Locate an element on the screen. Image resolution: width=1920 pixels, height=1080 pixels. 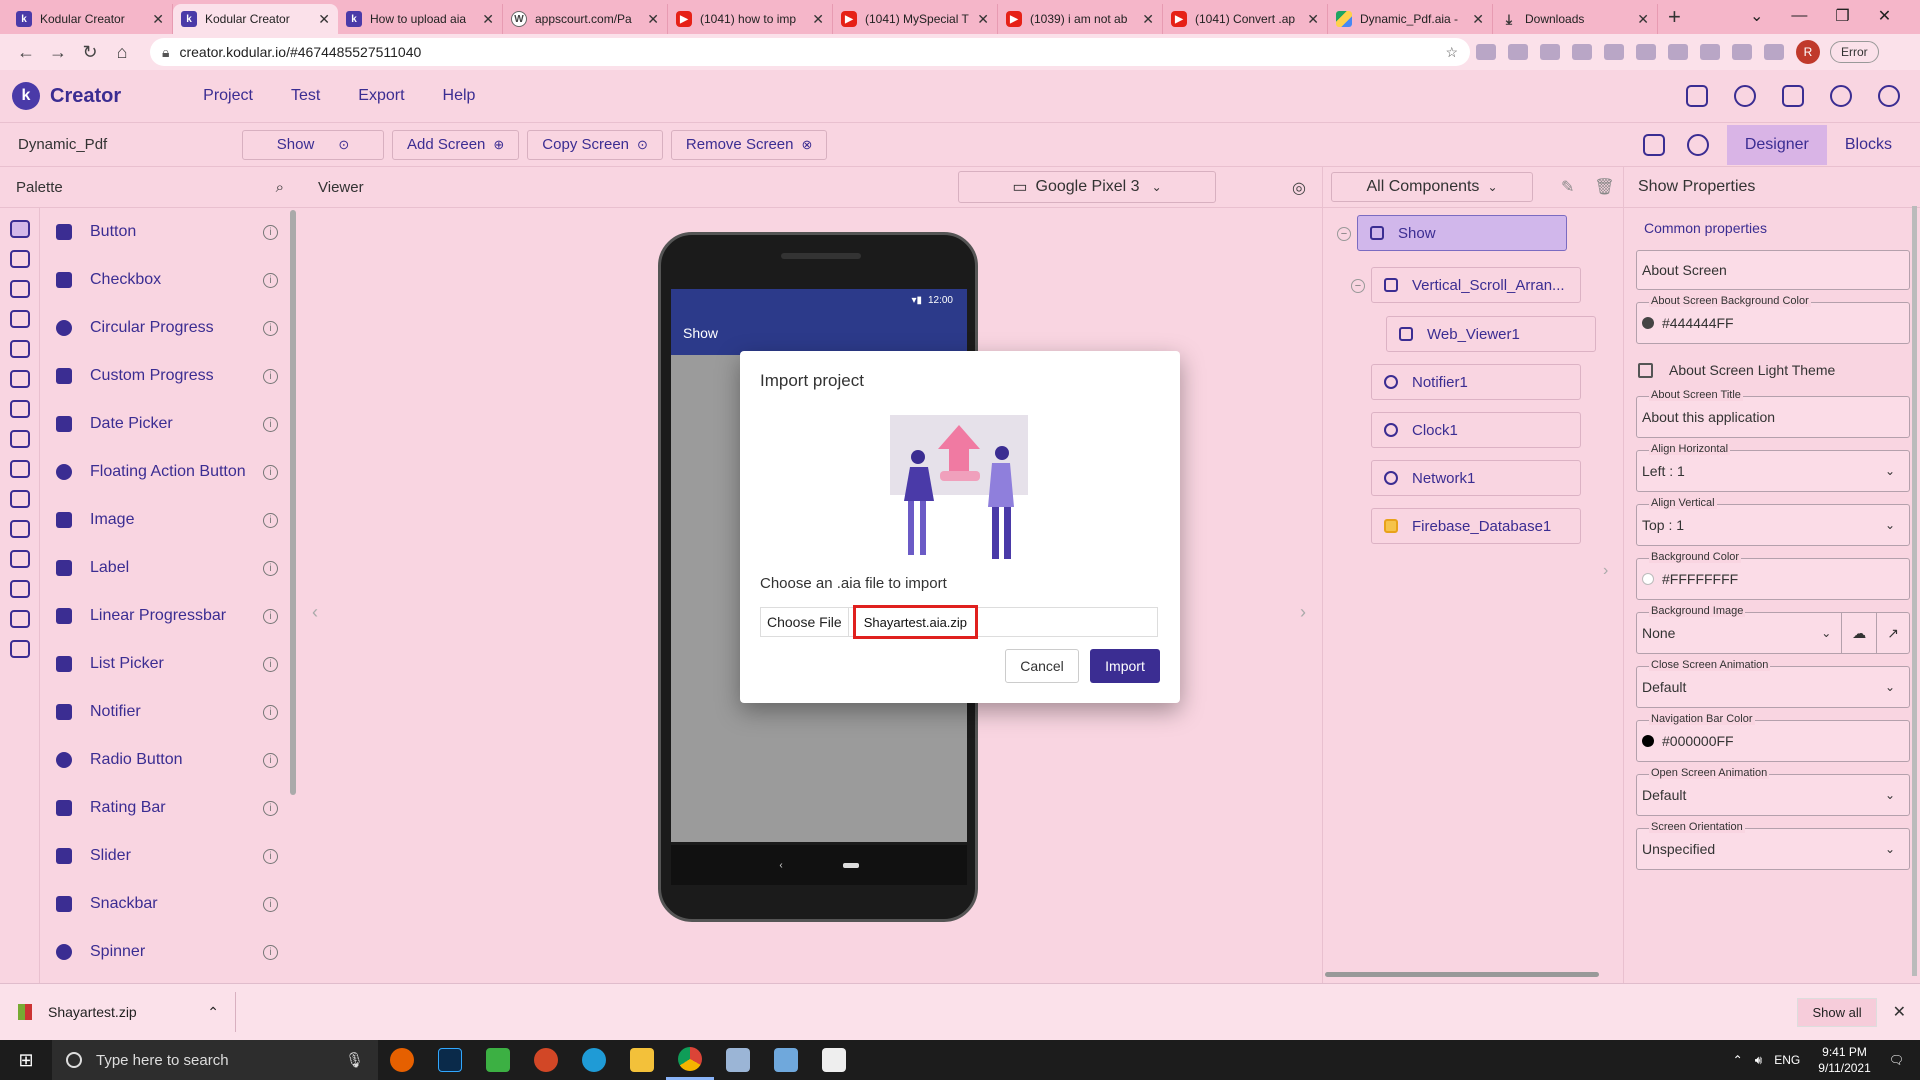
extensions-category-icon is located at coordinates (19, 619).